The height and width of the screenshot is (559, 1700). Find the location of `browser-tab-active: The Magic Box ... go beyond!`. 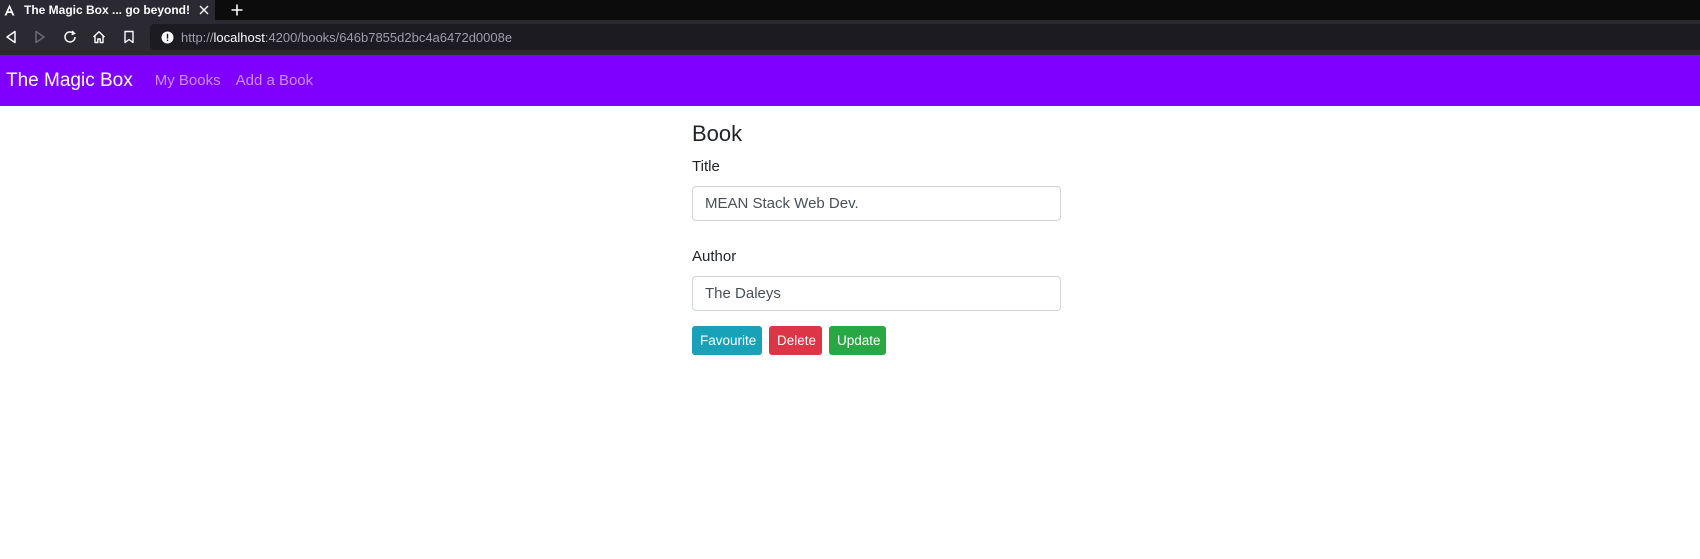

browser-tab-active: The Magic Box ... go beyond! is located at coordinates (107, 10).